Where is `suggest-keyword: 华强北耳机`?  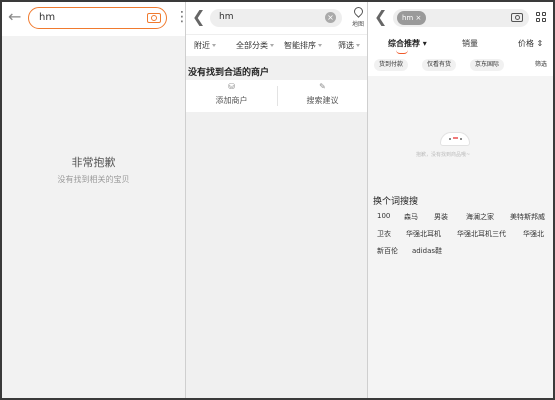 suggest-keyword: 华强北耳机 is located at coordinates (423, 234).